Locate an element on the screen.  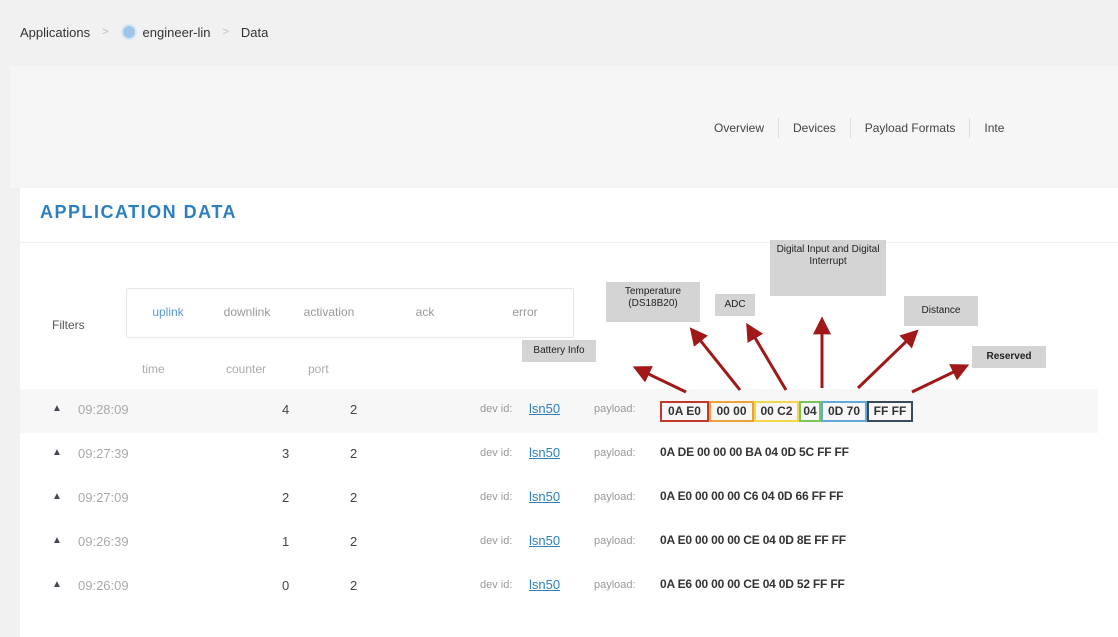
arrow-battery-icon is located at coordinates (659, 380).